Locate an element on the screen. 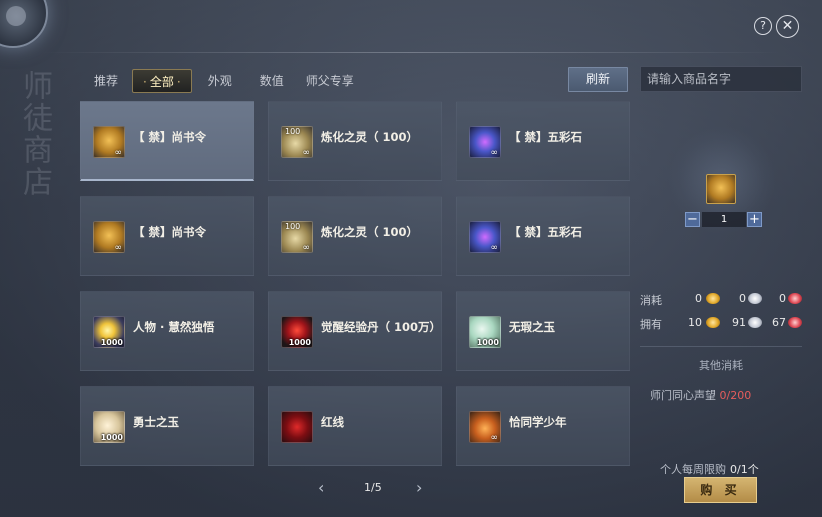 This screenshot has width=822, height=517. reputation-value: 0/200 is located at coordinates (735, 395).